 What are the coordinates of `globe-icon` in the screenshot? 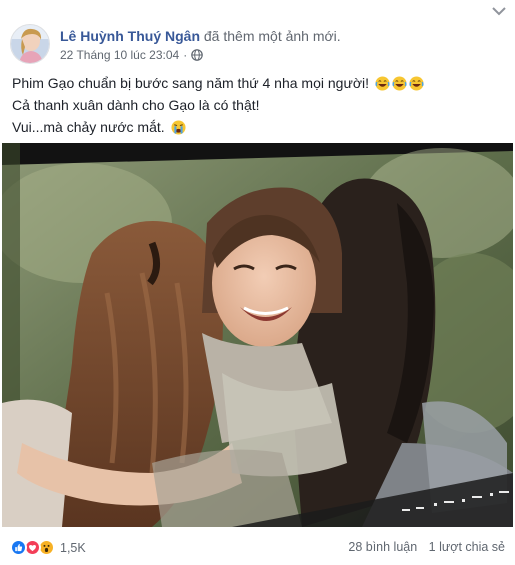 It's located at (197, 55).